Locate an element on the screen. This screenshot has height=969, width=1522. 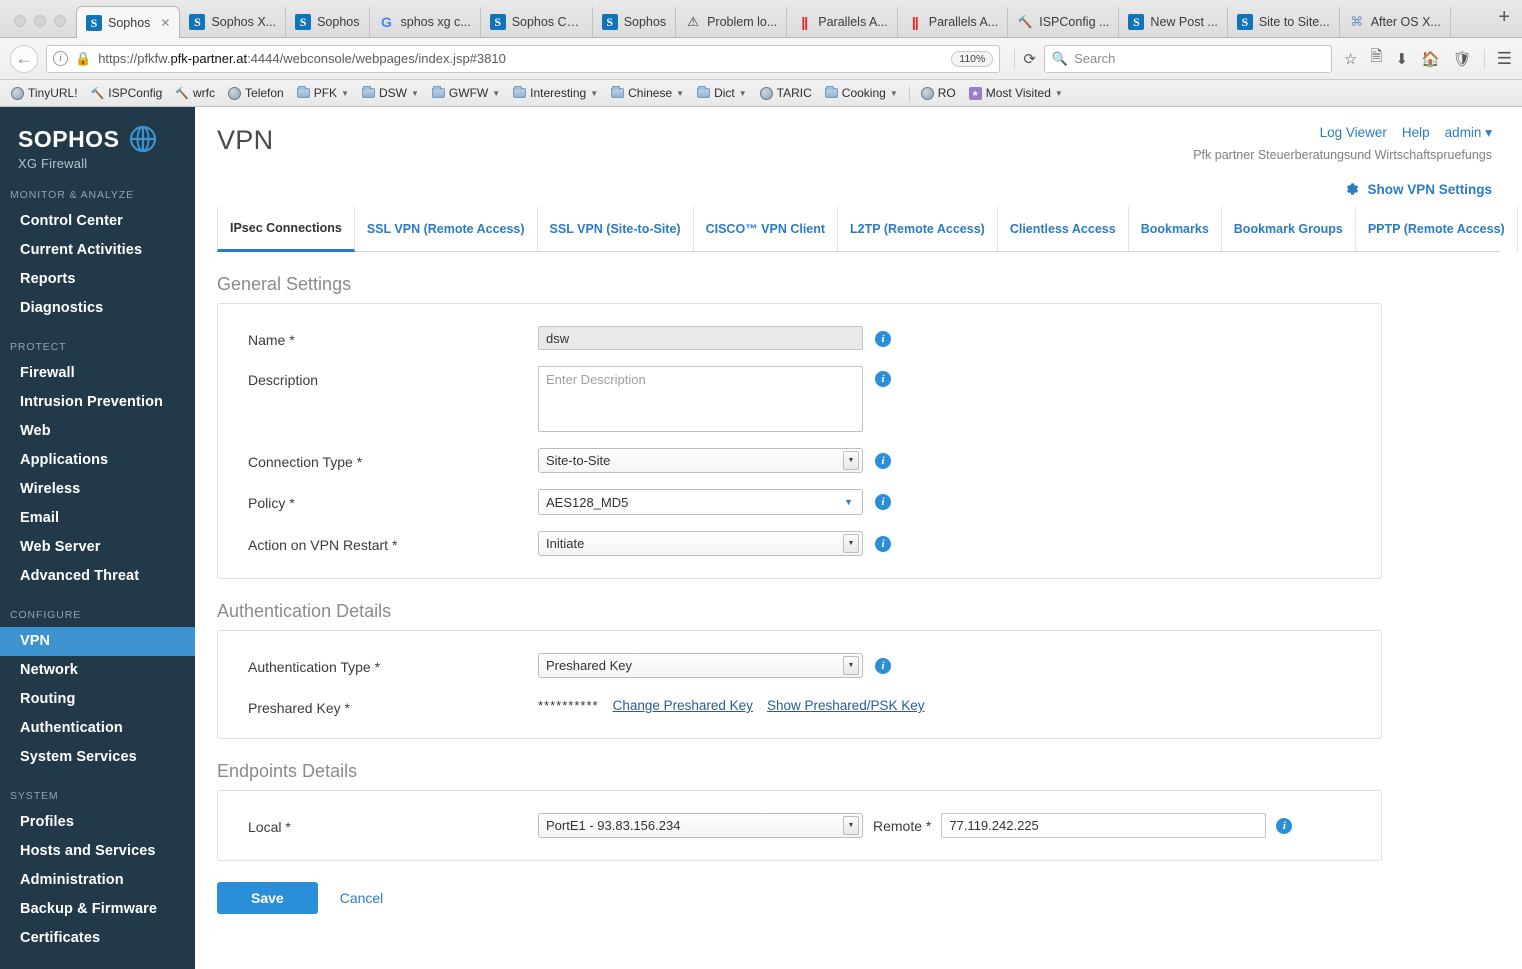
tab-ssl-vpn-remote-access-: SSL VPN (Remote Access) is located at coordinates (446, 228).